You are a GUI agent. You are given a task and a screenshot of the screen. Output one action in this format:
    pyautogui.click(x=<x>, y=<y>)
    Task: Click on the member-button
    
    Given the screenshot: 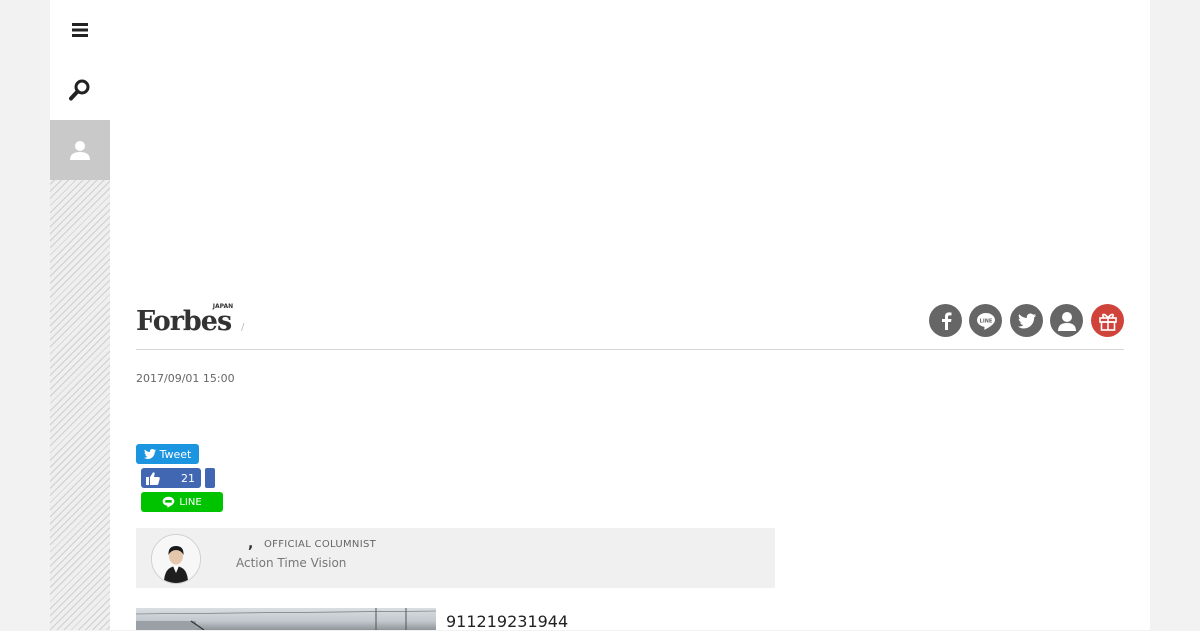 What is the action you would take?
    pyautogui.click(x=1066, y=320)
    